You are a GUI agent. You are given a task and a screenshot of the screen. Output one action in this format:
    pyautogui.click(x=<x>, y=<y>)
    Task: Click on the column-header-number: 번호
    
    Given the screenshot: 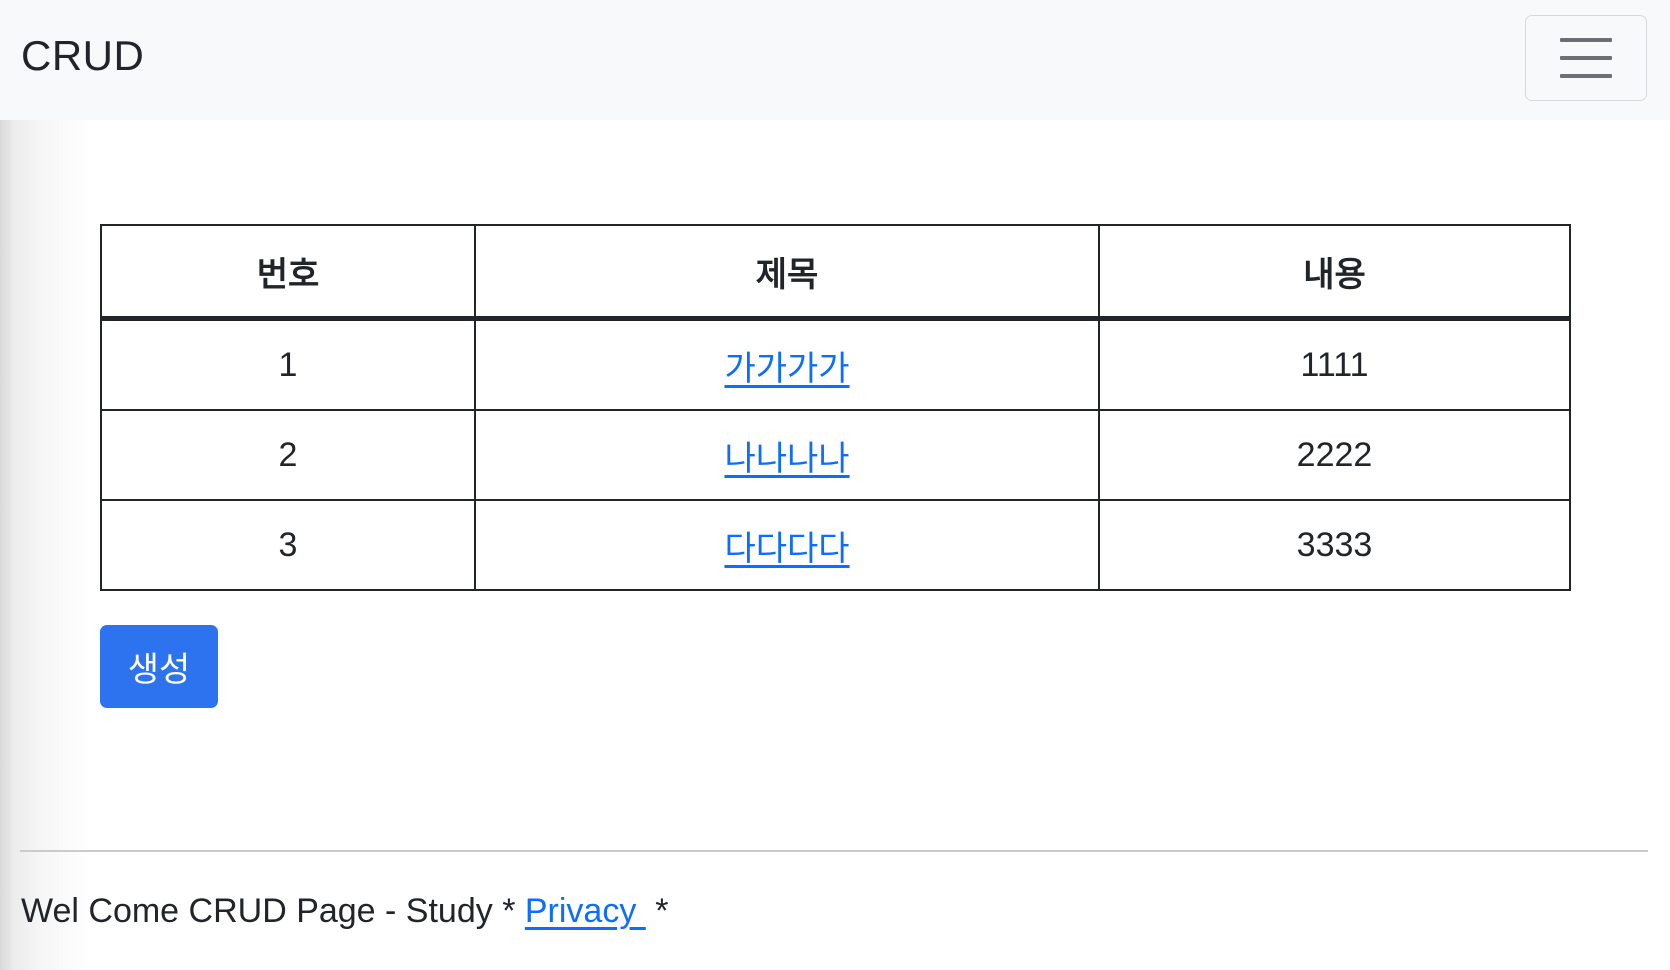 What is the action you would take?
    pyautogui.click(x=288, y=272)
    